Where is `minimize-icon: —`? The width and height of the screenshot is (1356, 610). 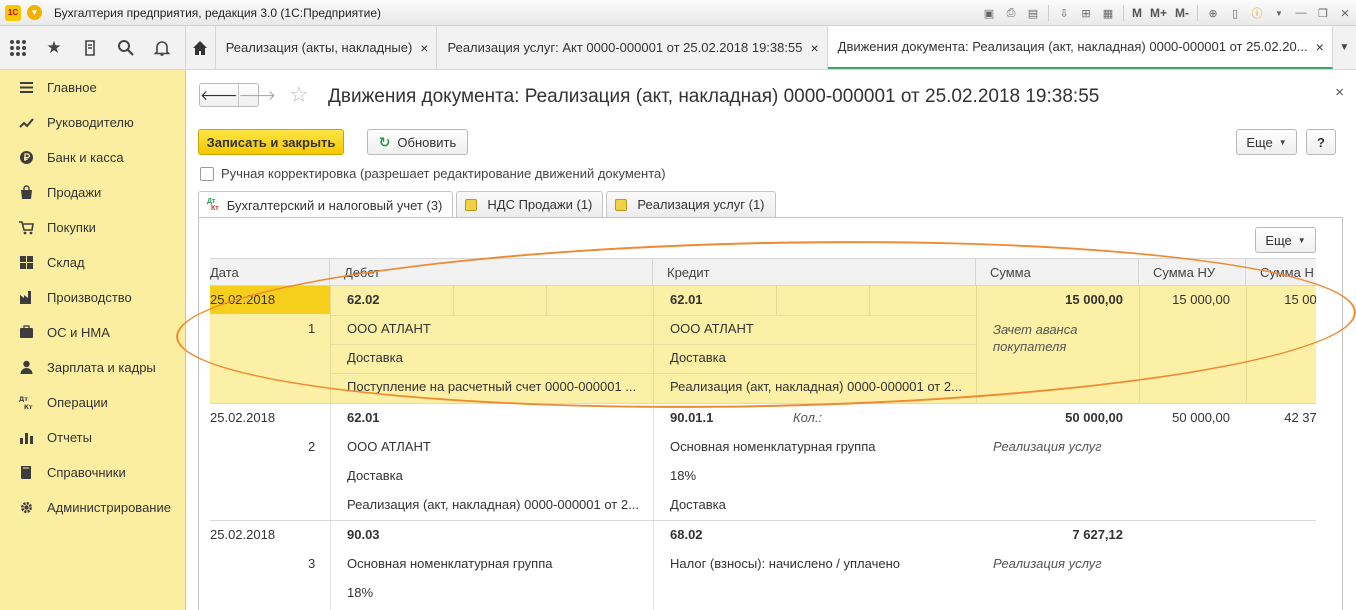
minimize-icon: — is located at coordinates (1301, 13).